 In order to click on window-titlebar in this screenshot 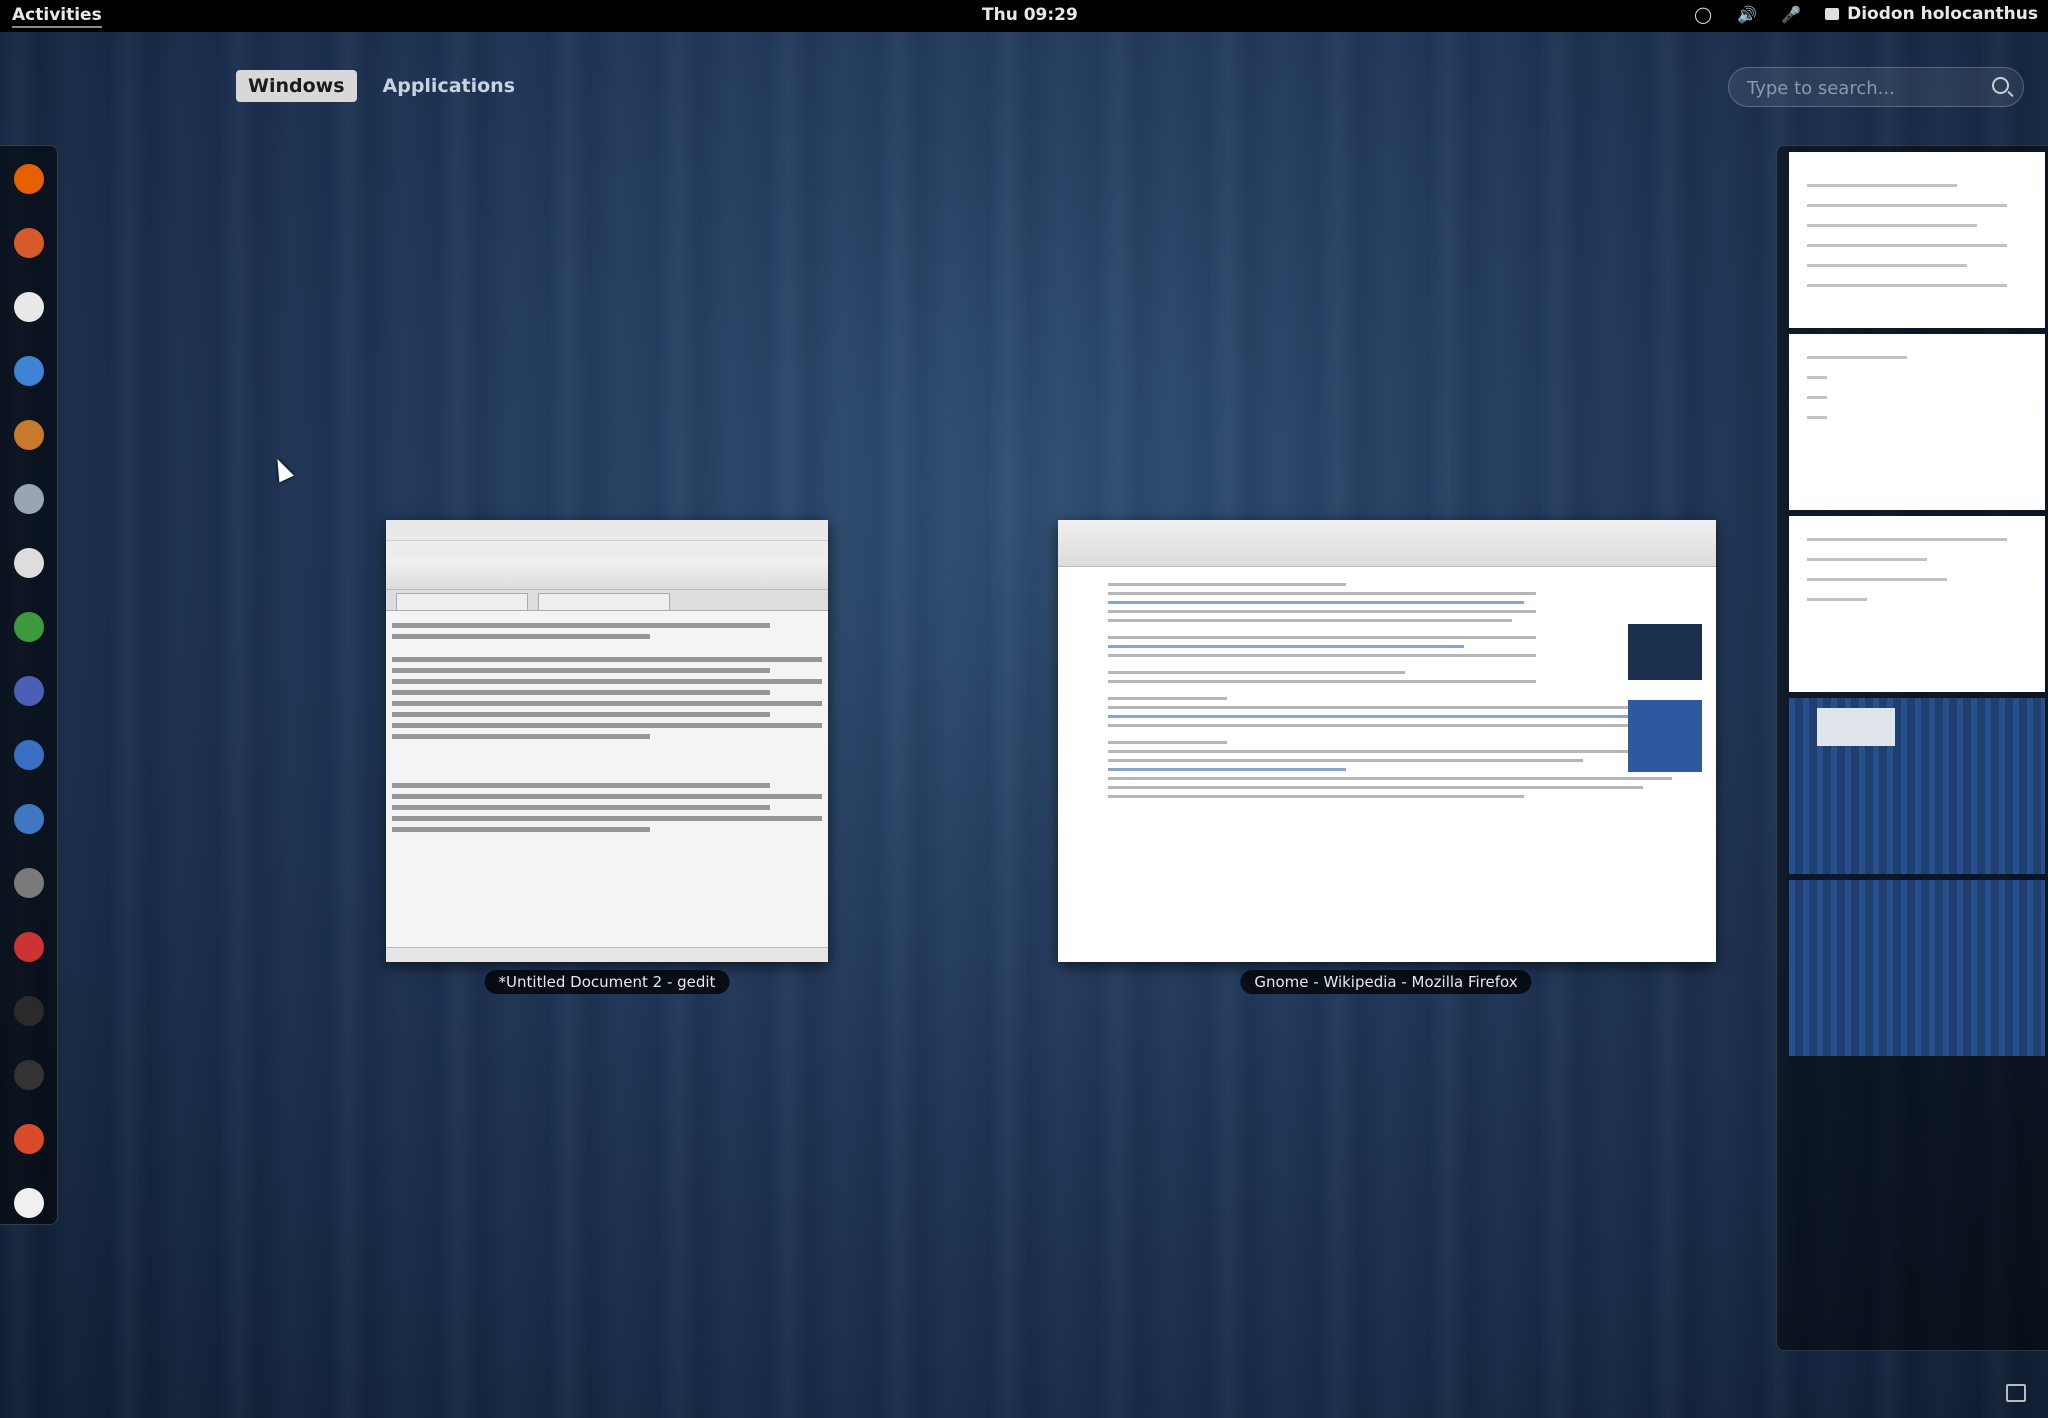, I will do `click(607, 530)`.